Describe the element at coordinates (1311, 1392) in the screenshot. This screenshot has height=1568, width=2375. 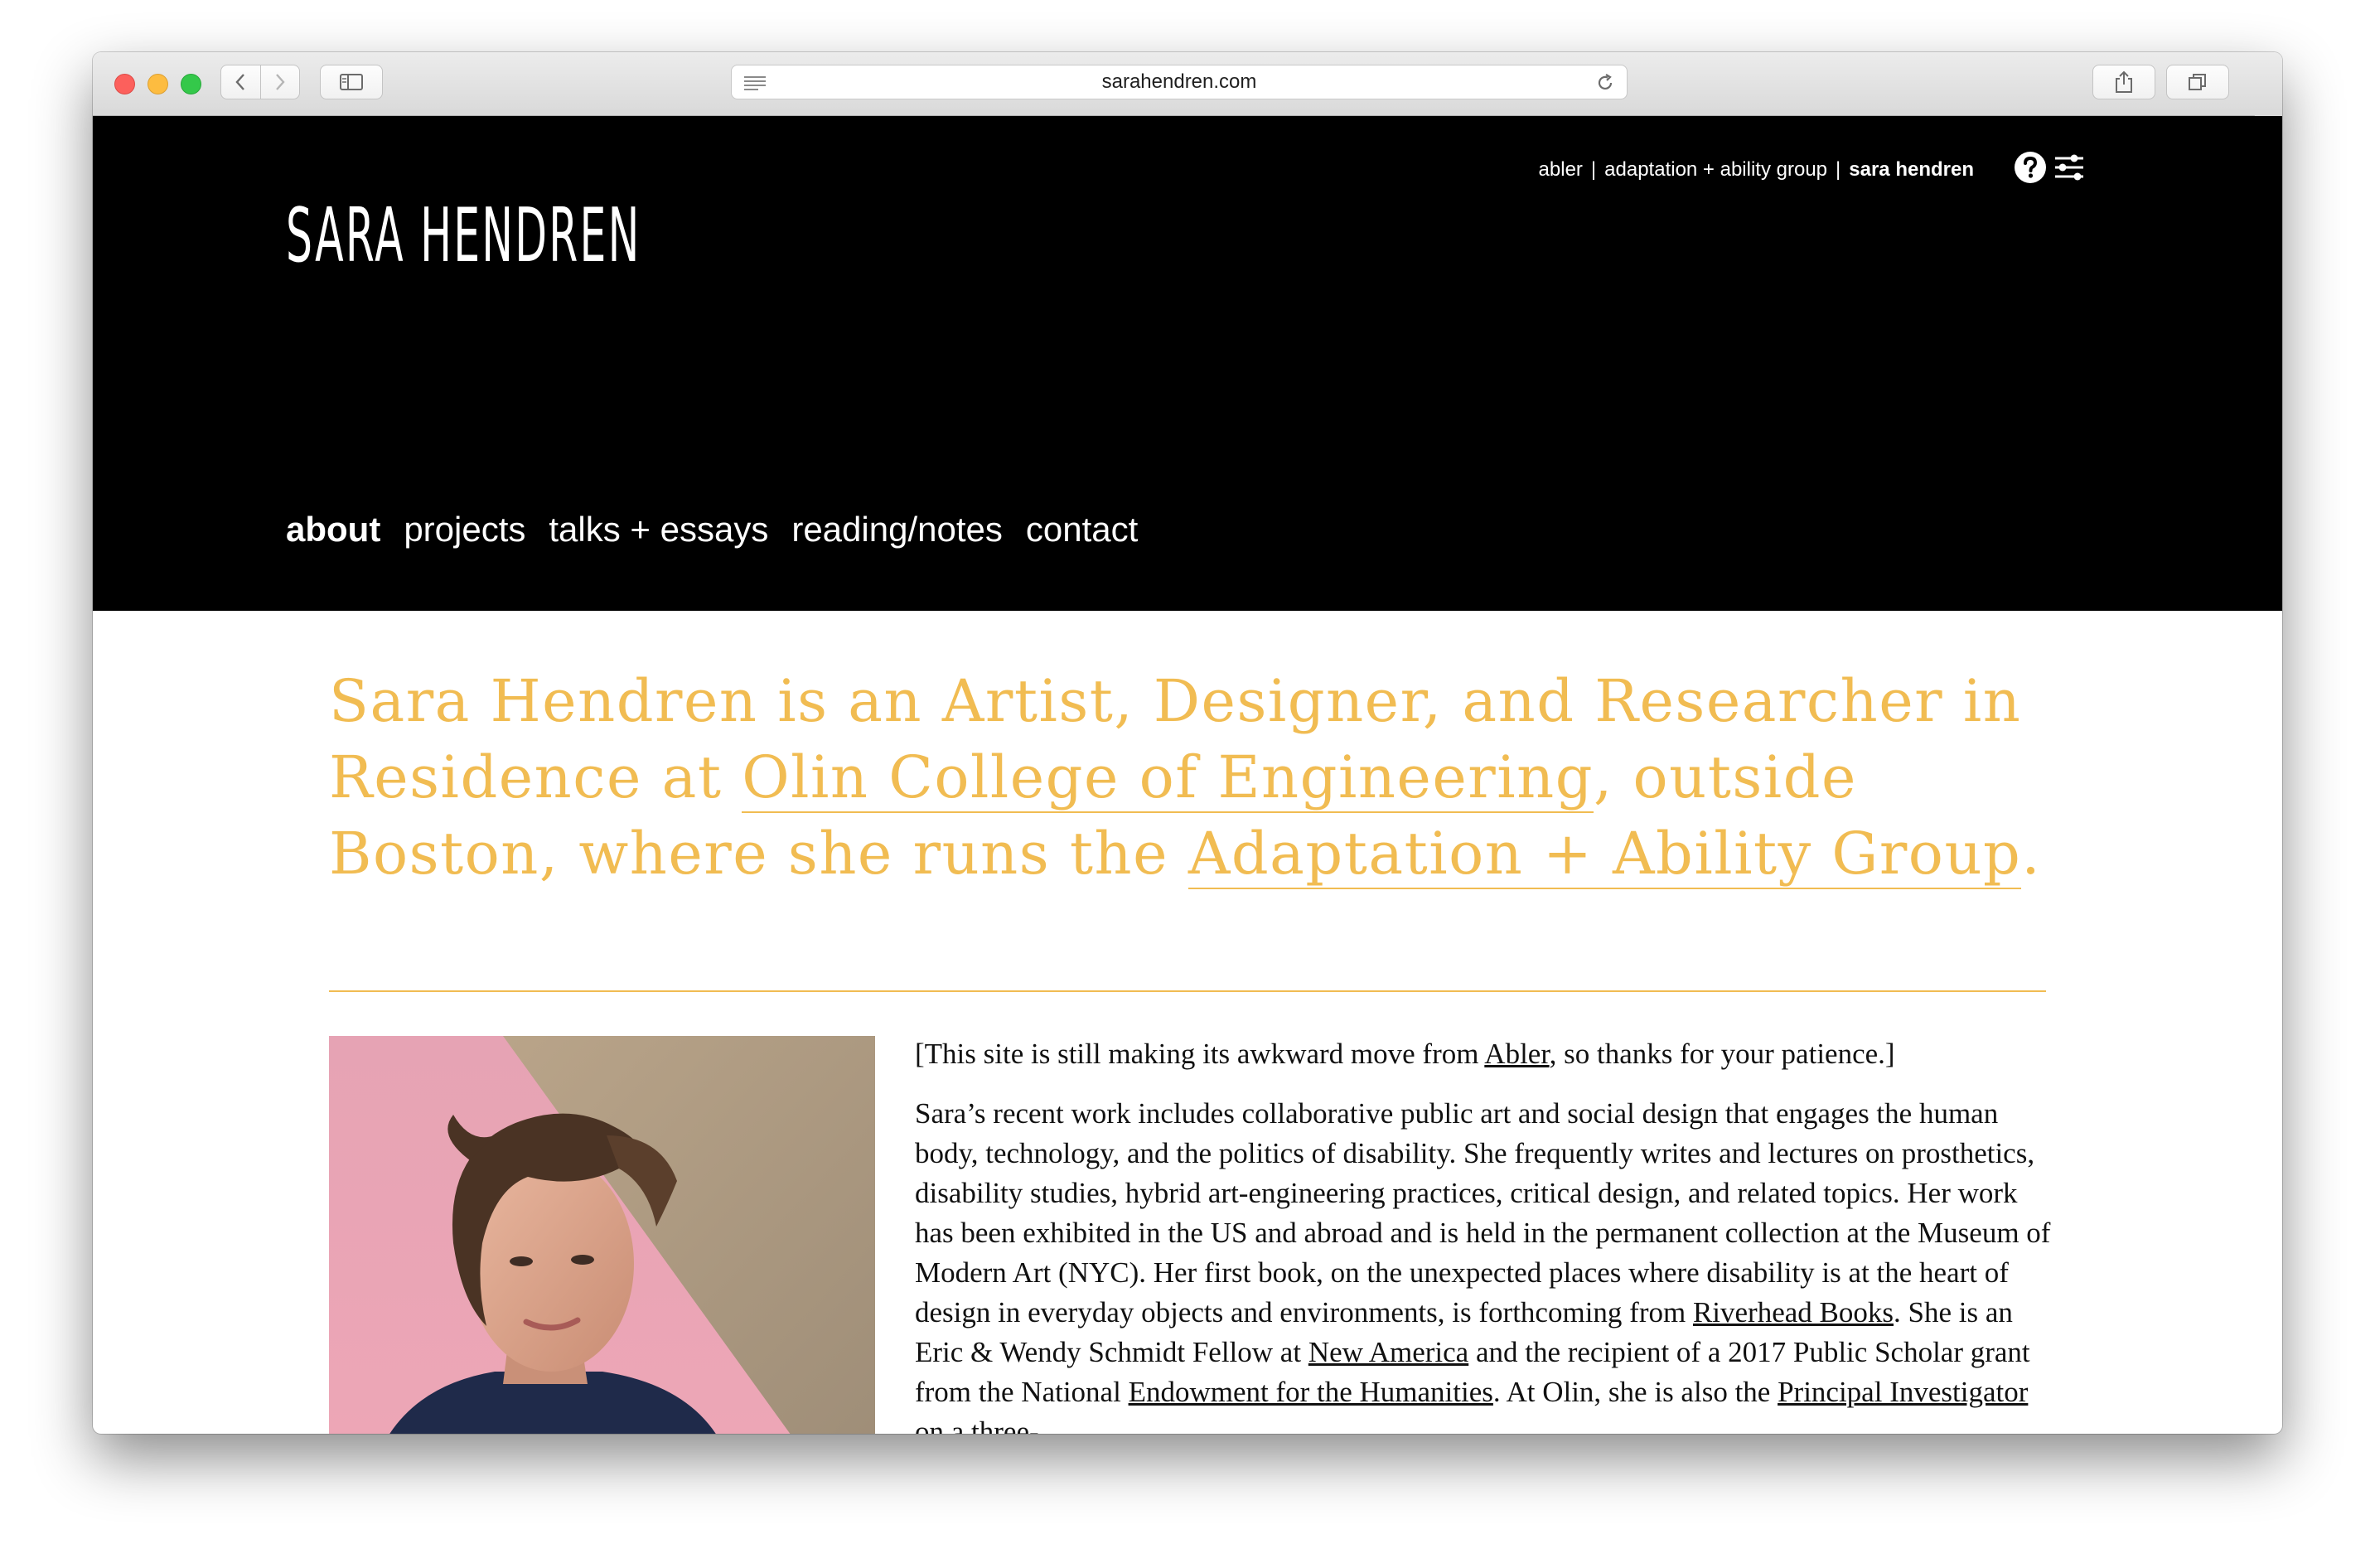
I see `neh-link: Endowment for the Humanities` at that location.